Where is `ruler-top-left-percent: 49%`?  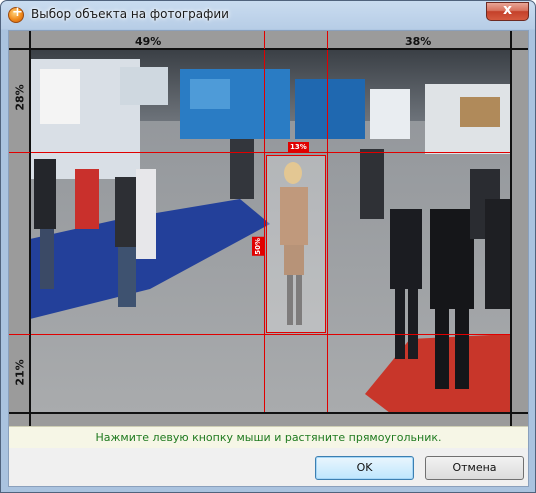 ruler-top-left-percent: 49% is located at coordinates (148, 41).